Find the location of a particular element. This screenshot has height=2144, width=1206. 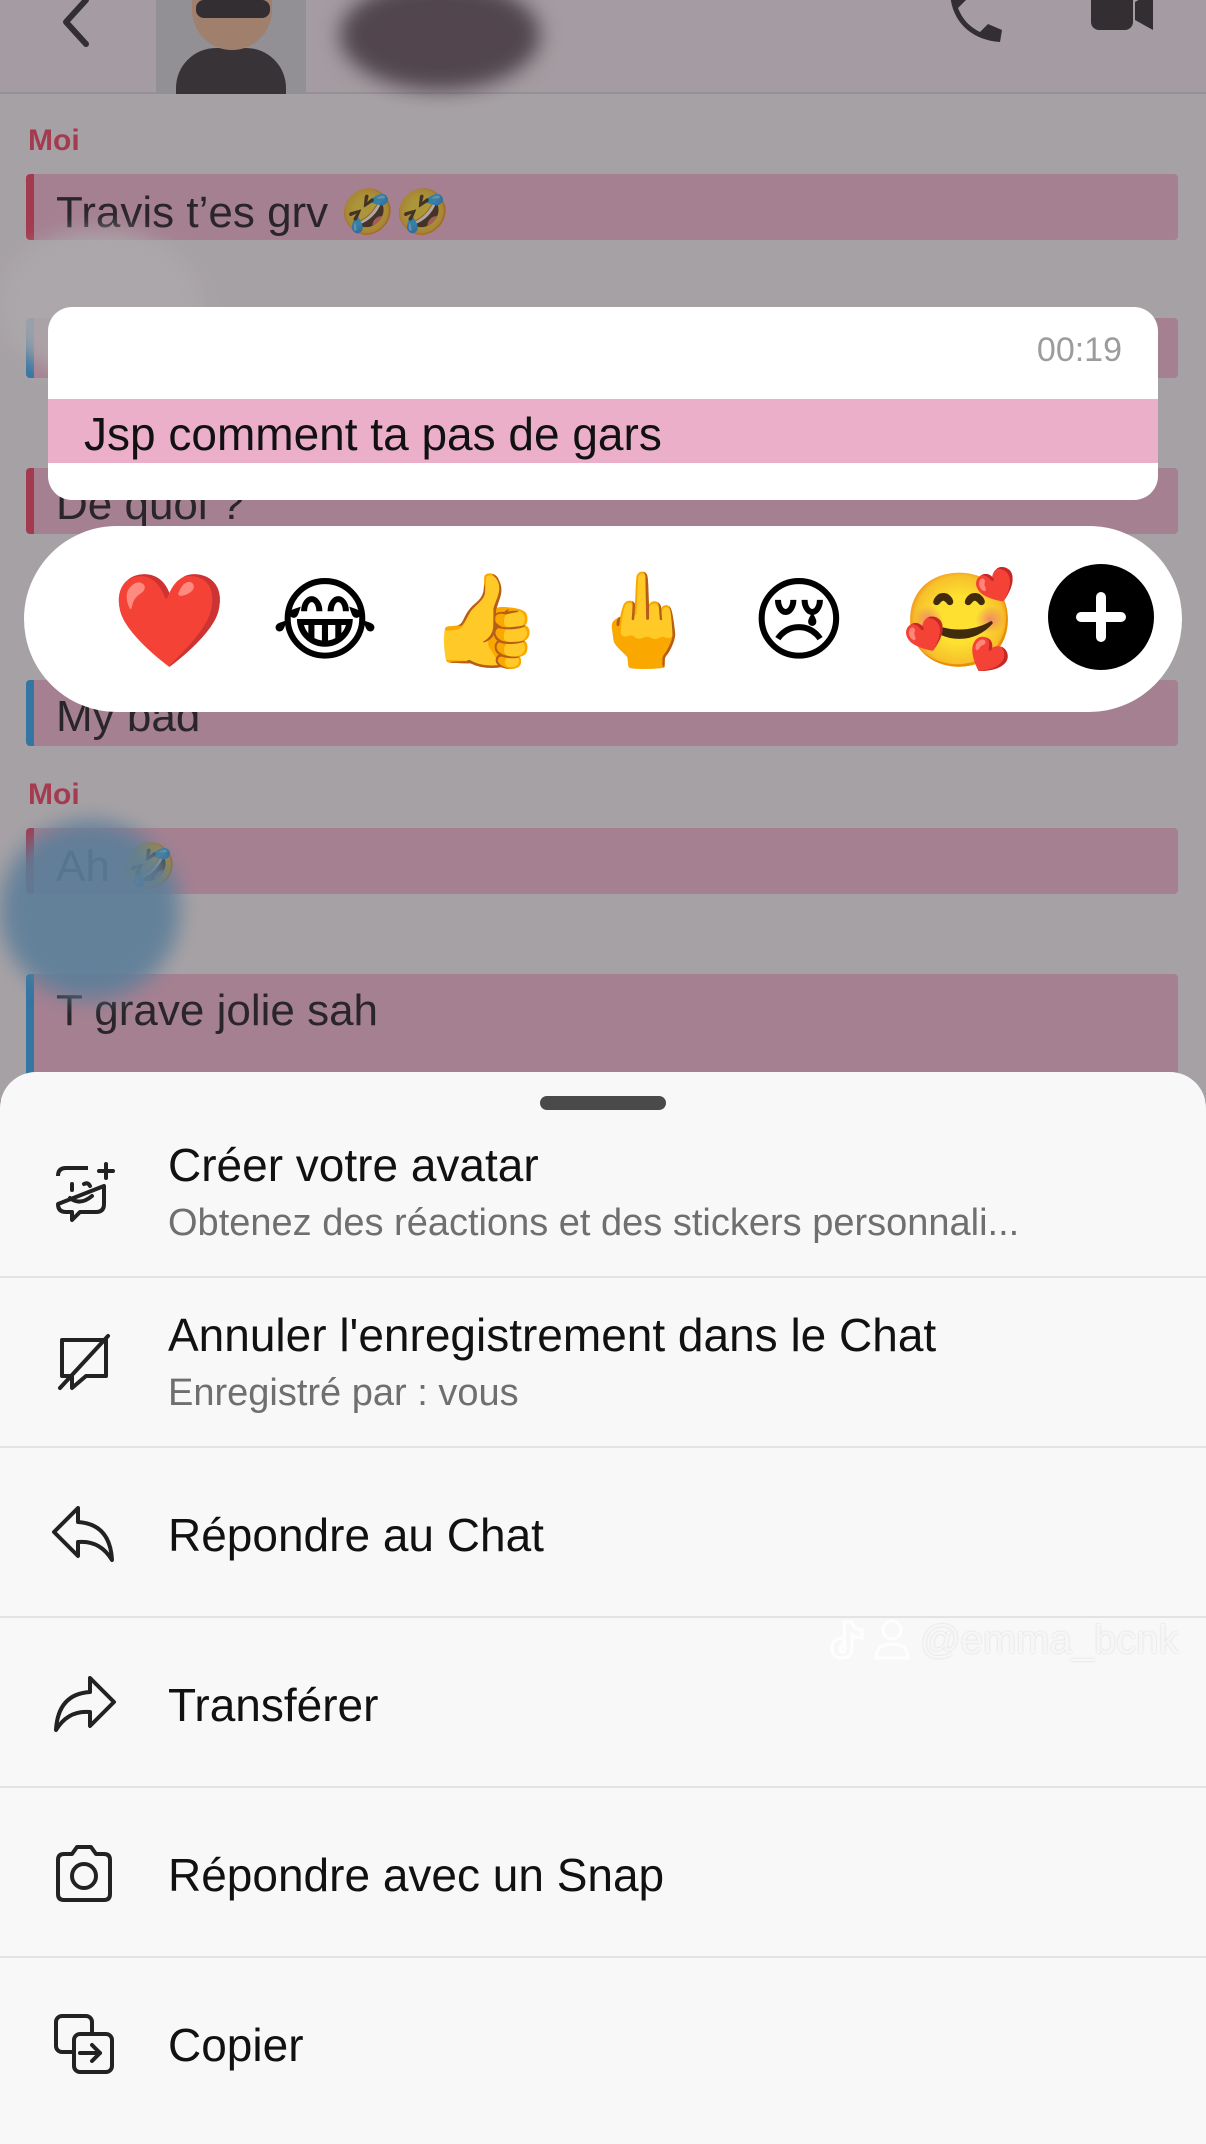

menu-item-title: Répondre avec un Snap is located at coordinates (416, 1875).